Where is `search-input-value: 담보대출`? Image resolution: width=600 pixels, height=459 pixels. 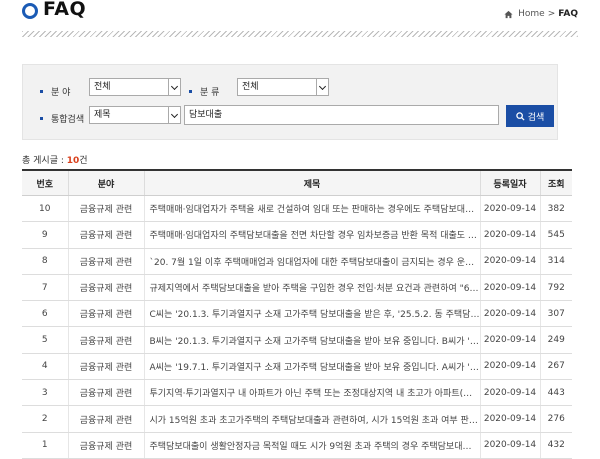 search-input-value: 담보대출 is located at coordinates (206, 115).